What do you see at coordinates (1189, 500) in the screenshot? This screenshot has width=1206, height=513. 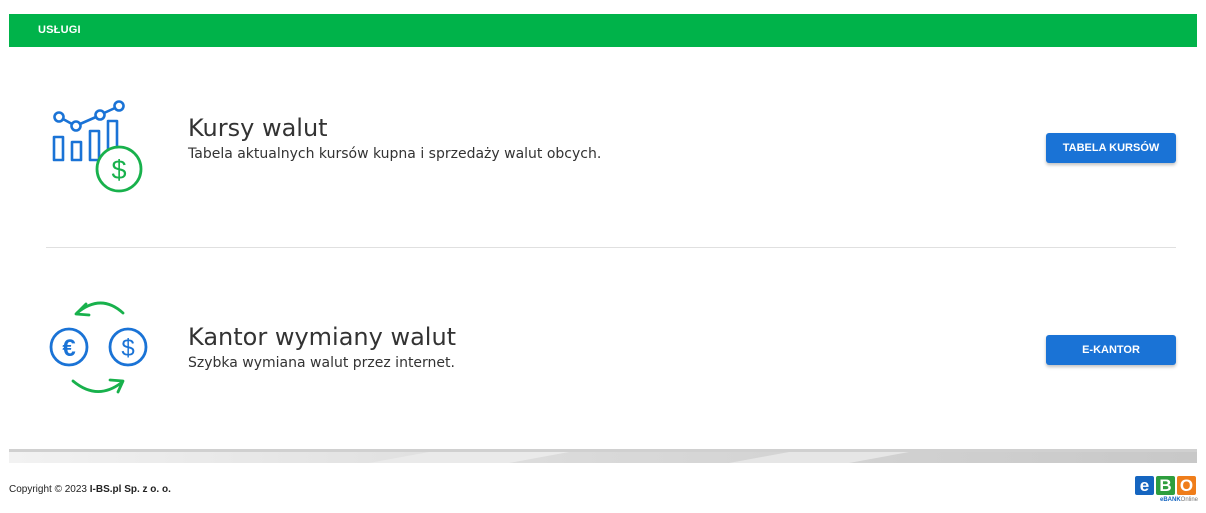 I see `logo-caption-light: Online` at bounding box center [1189, 500].